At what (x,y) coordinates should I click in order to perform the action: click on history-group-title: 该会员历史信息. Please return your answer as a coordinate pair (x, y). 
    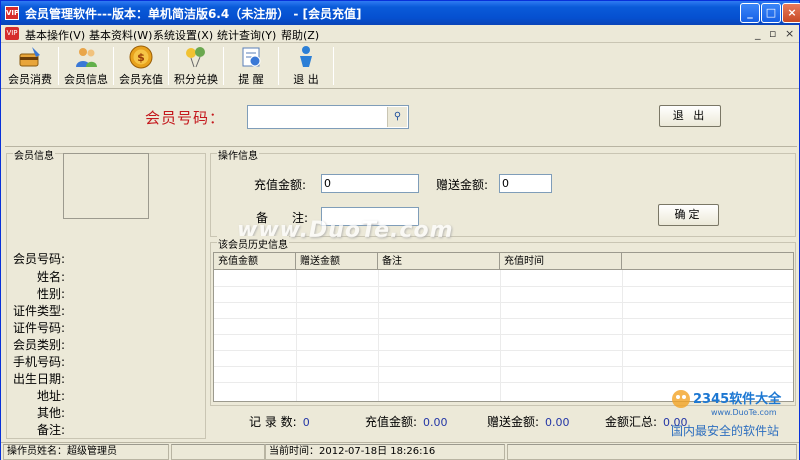
    Looking at the image, I should click on (253, 243).